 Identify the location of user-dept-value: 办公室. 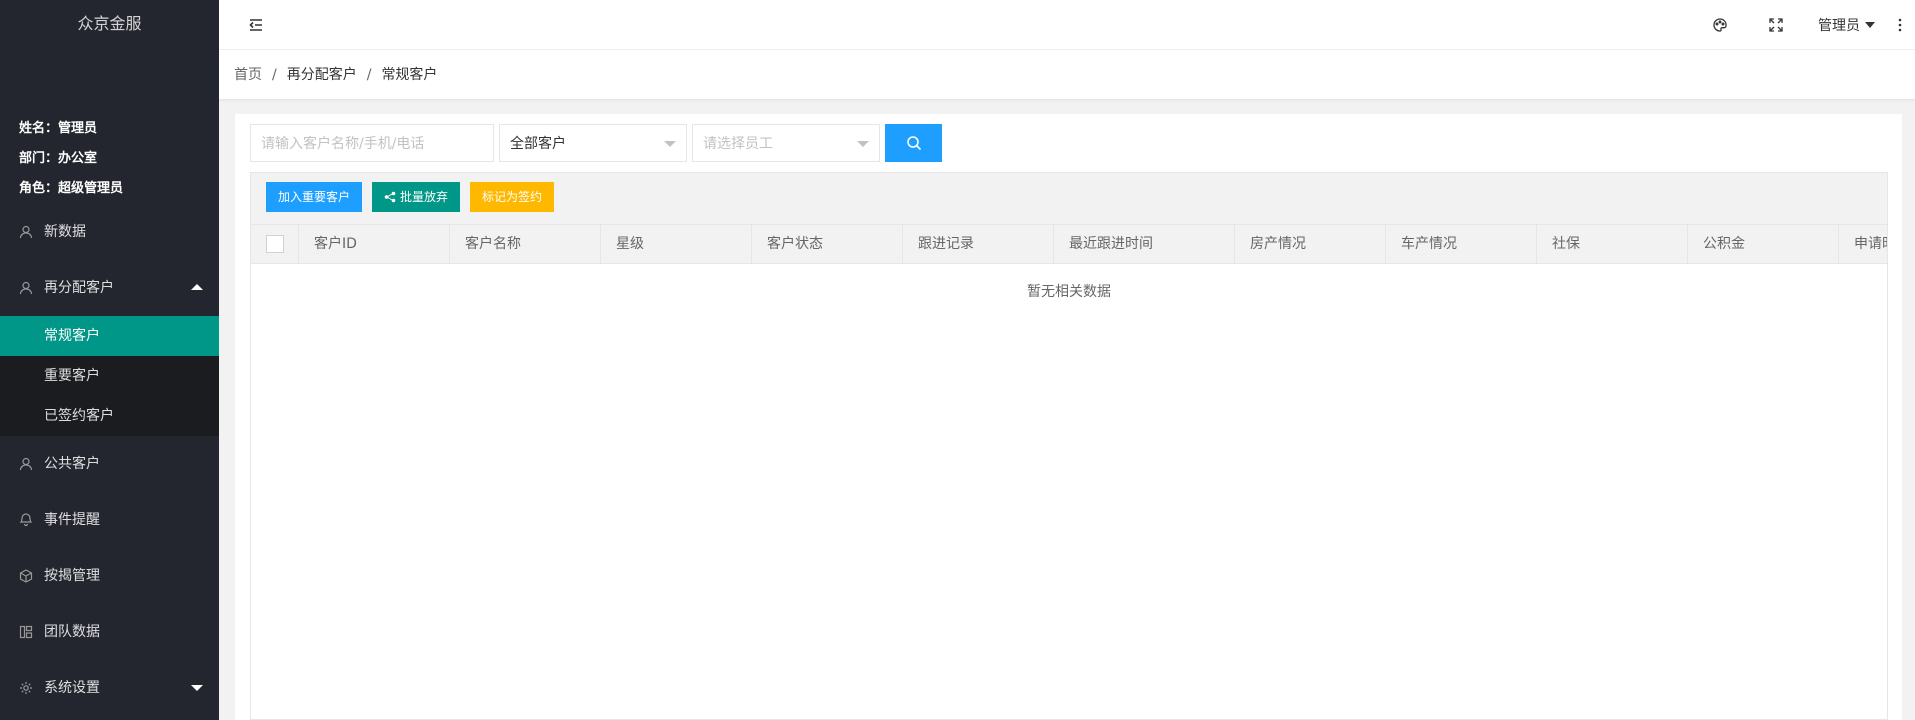
(78, 158).